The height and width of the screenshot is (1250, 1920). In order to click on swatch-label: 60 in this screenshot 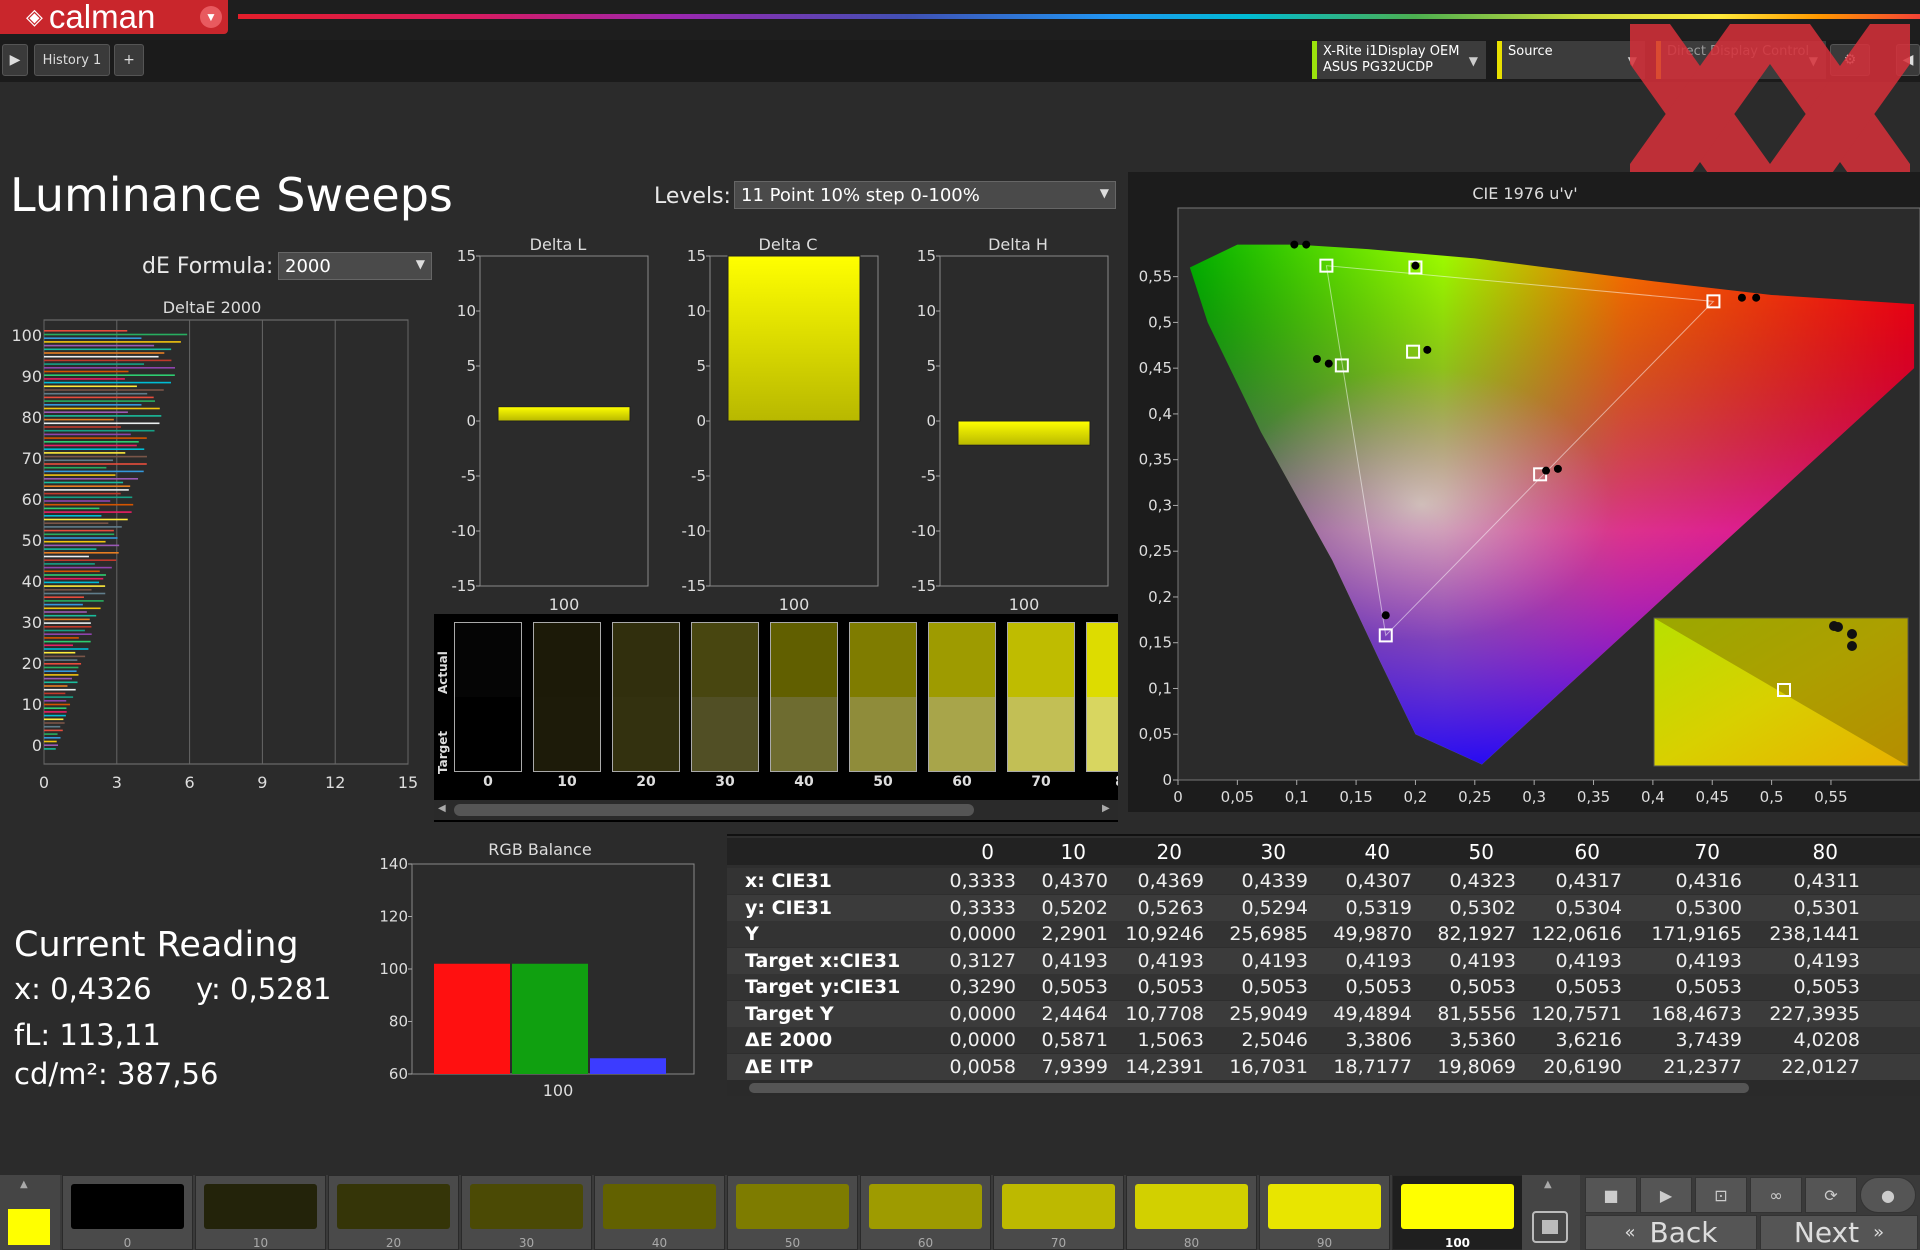, I will do `click(962, 782)`.